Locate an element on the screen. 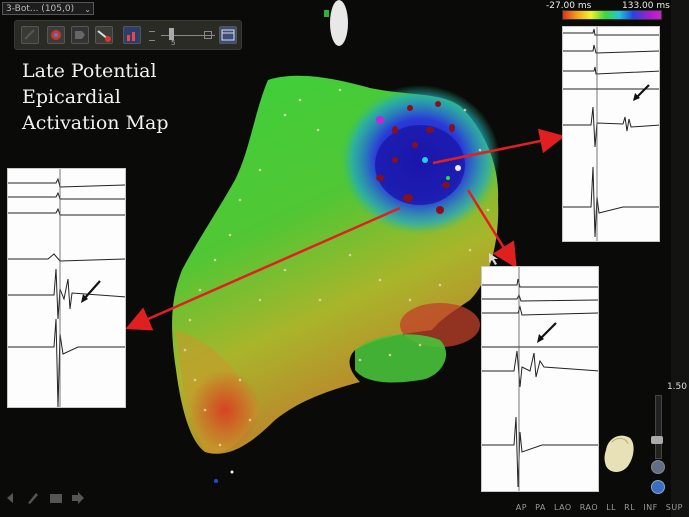  view-button-inf: INF is located at coordinates (650, 507).